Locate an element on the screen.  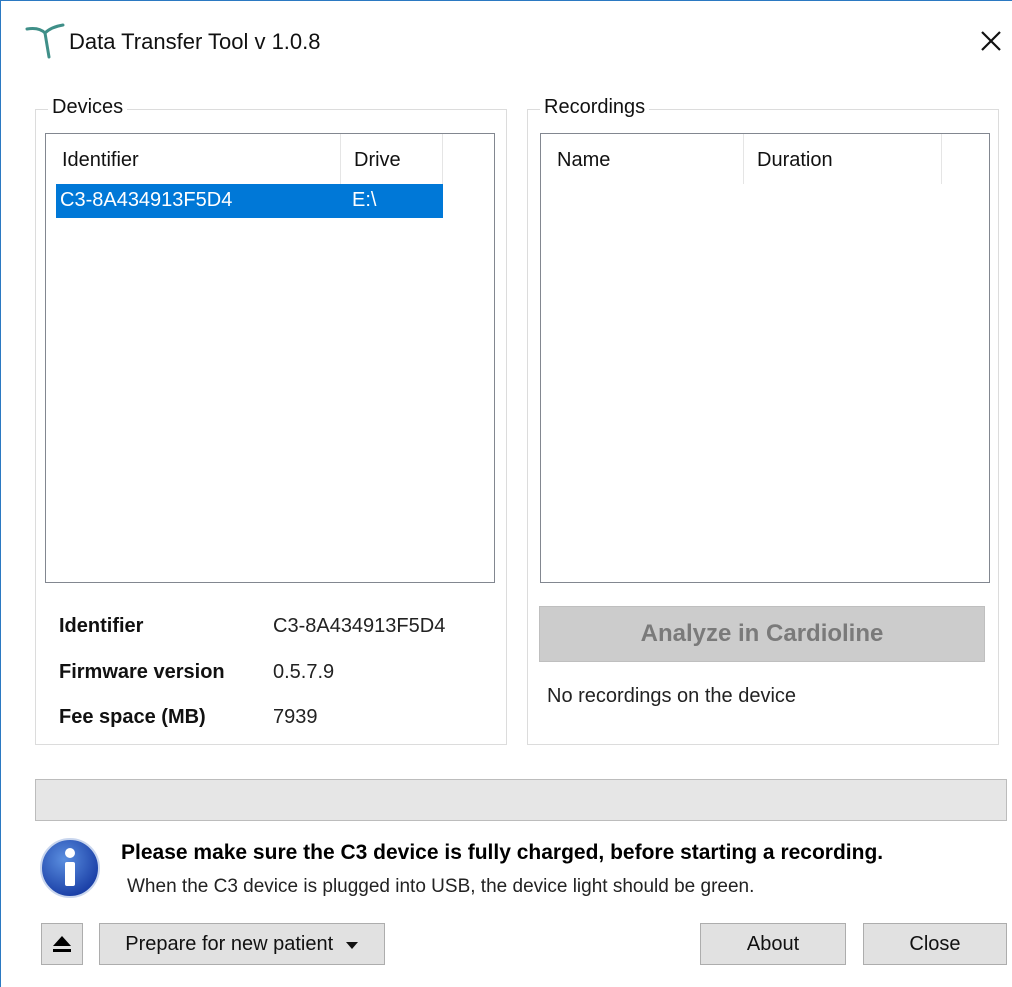
column-header-drive: Drive is located at coordinates (391, 158).